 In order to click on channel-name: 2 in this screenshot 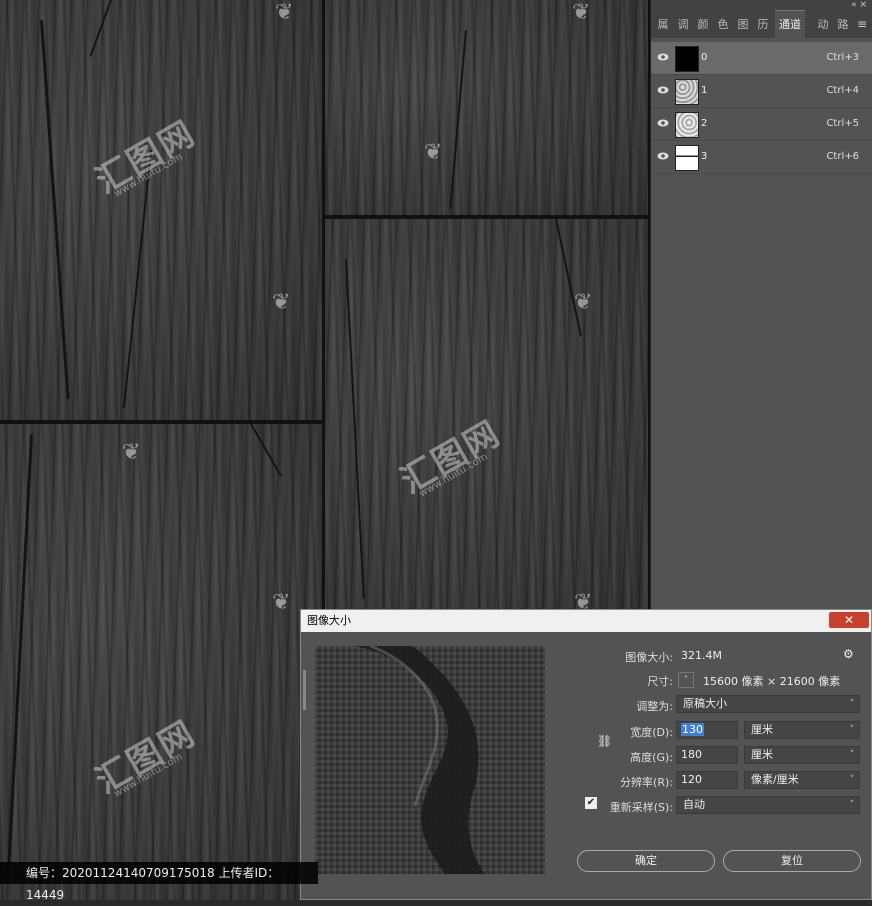, I will do `click(704, 123)`.